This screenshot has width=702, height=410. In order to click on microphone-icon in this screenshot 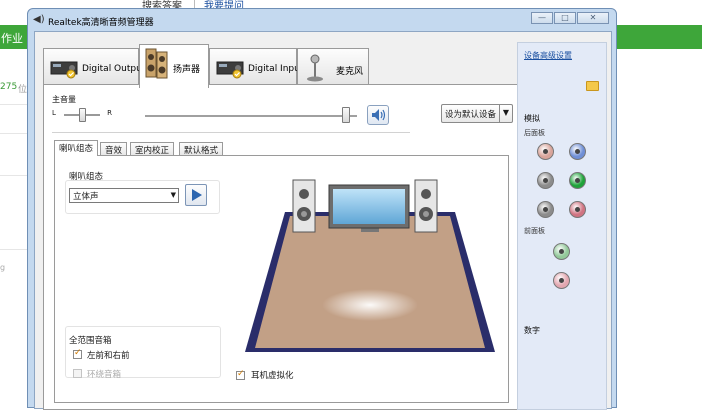, I will do `click(315, 68)`.